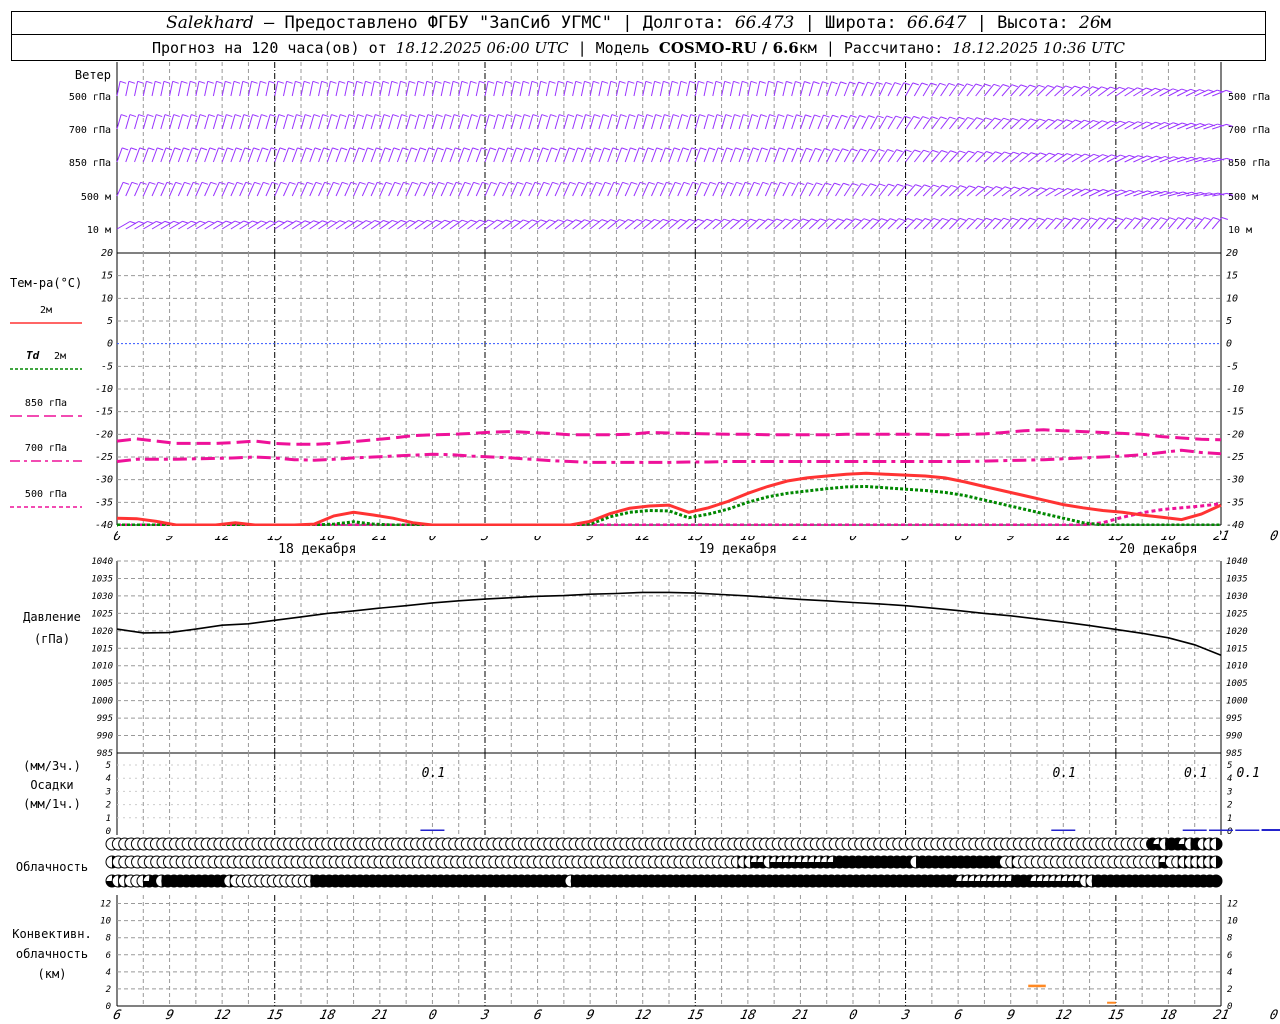  I want to click on pressure-tick-right: 1025, so click(1237, 614).